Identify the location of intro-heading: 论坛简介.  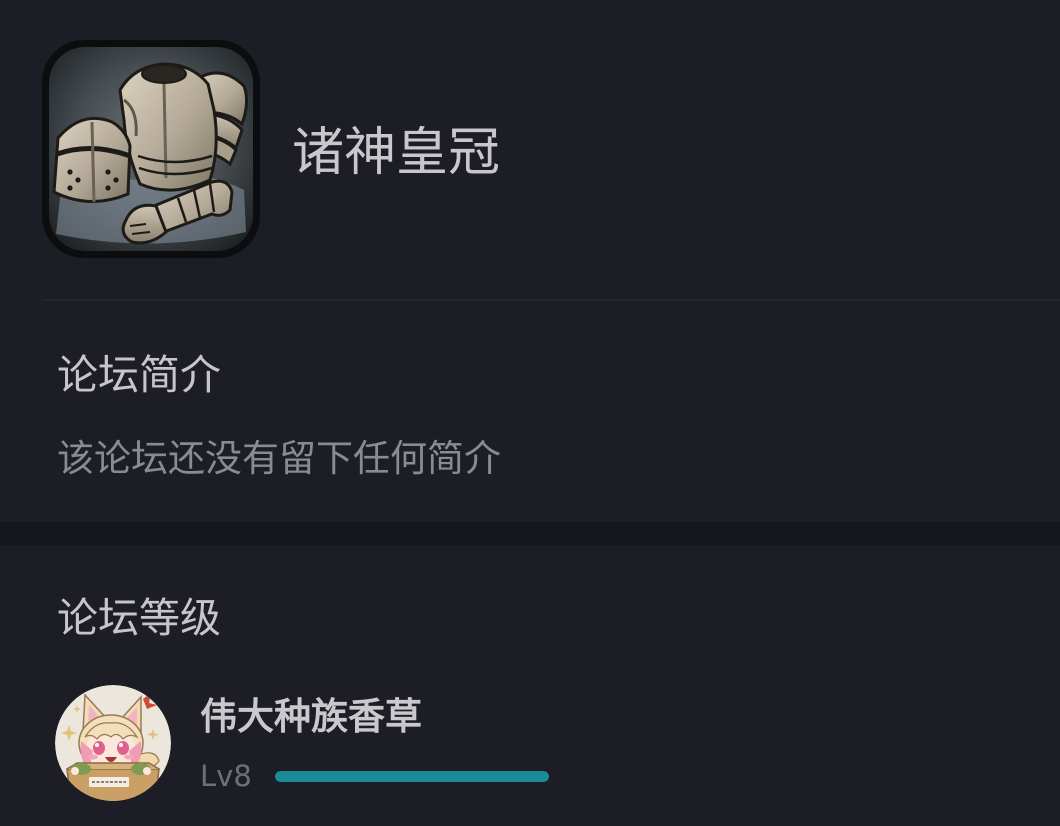
(139, 375).